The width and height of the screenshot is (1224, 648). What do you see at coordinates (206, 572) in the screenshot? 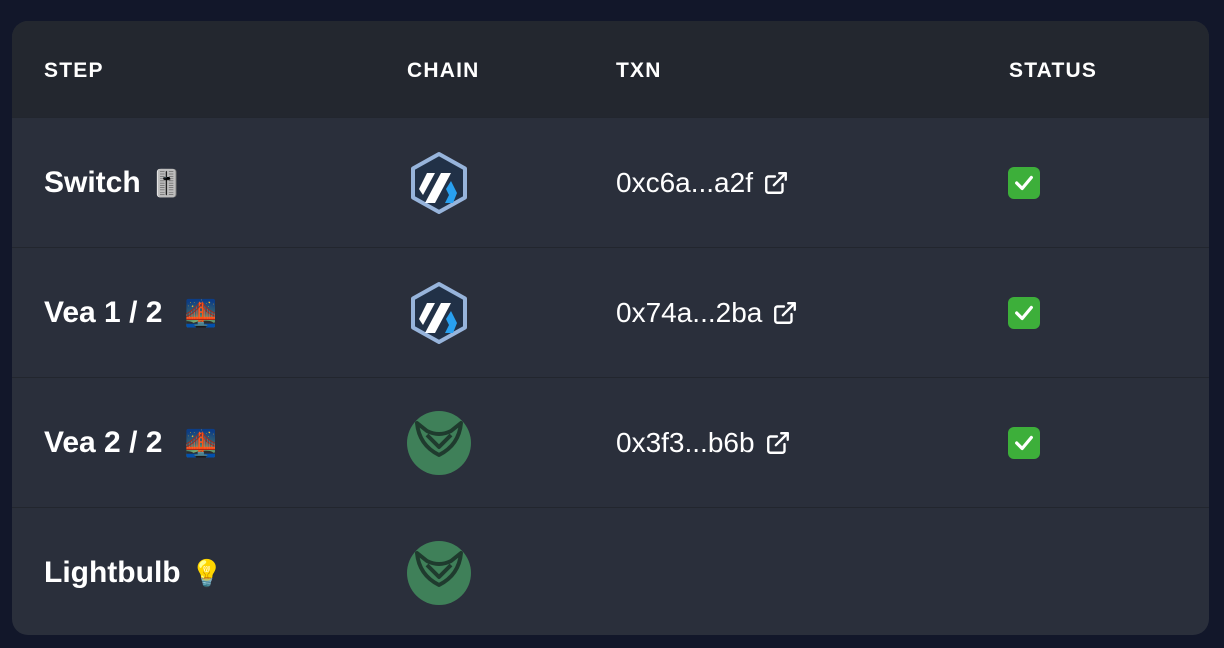
I see `lightbulb-emoji-icon: 💡` at bounding box center [206, 572].